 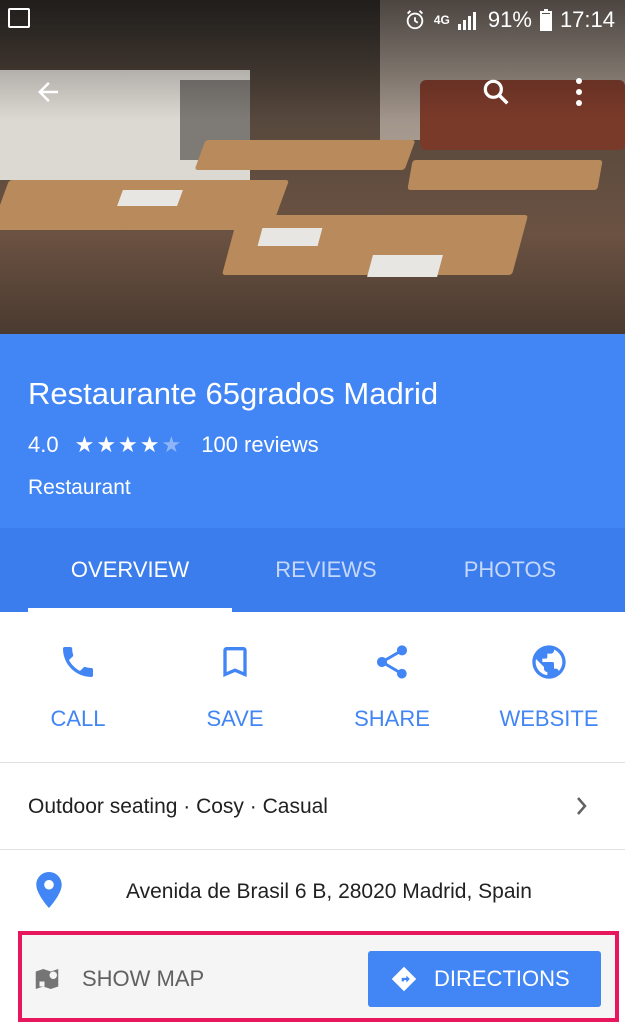 What do you see at coordinates (441, 20) in the screenshot?
I see `network-type: 4G` at bounding box center [441, 20].